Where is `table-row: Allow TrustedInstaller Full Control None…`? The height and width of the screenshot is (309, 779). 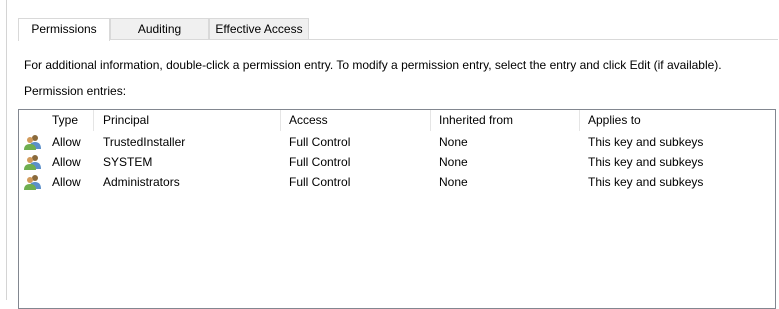 table-row: Allow TrustedInstaller Full Control None… is located at coordinates (397, 142).